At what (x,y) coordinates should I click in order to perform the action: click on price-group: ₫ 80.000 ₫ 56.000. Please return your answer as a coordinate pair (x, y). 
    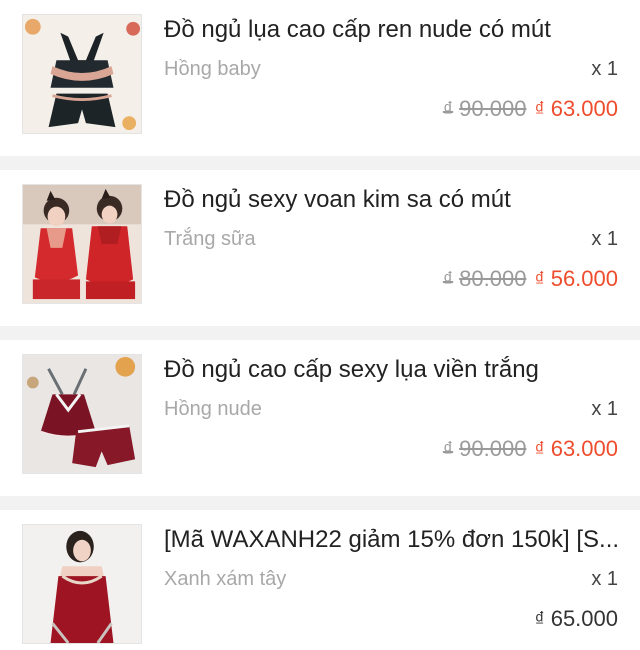
    Looking at the image, I should click on (530, 279).